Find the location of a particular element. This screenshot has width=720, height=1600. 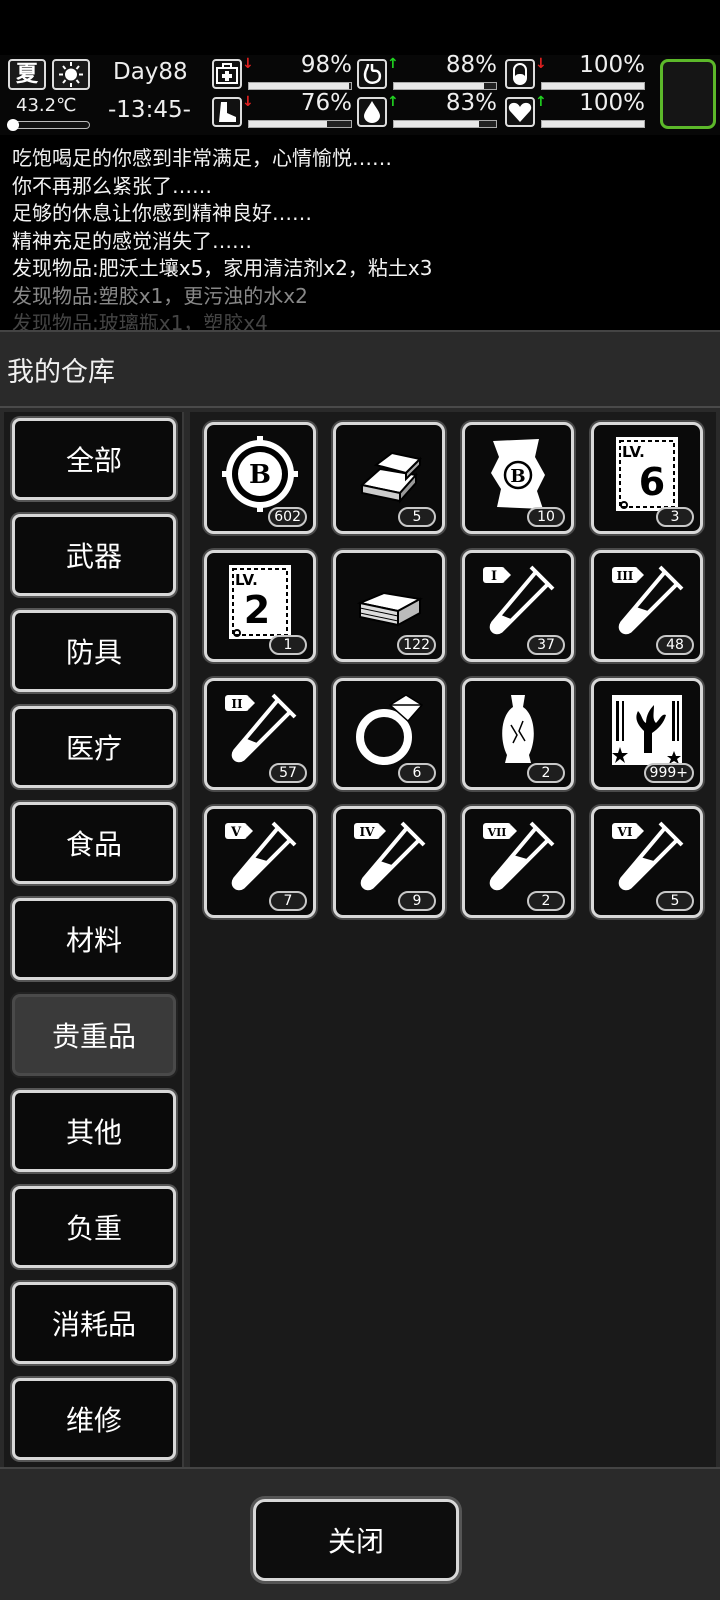

item-count: 5 is located at coordinates (675, 901).